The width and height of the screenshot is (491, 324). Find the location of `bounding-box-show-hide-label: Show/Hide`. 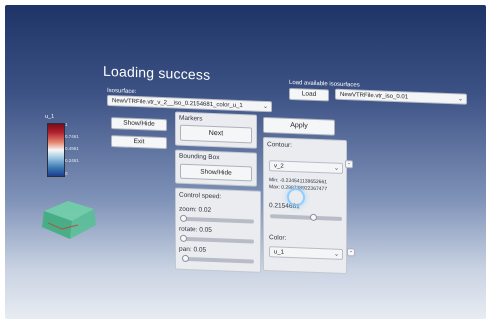

bounding-box-show-hide-label: Show/Hide is located at coordinates (216, 172).